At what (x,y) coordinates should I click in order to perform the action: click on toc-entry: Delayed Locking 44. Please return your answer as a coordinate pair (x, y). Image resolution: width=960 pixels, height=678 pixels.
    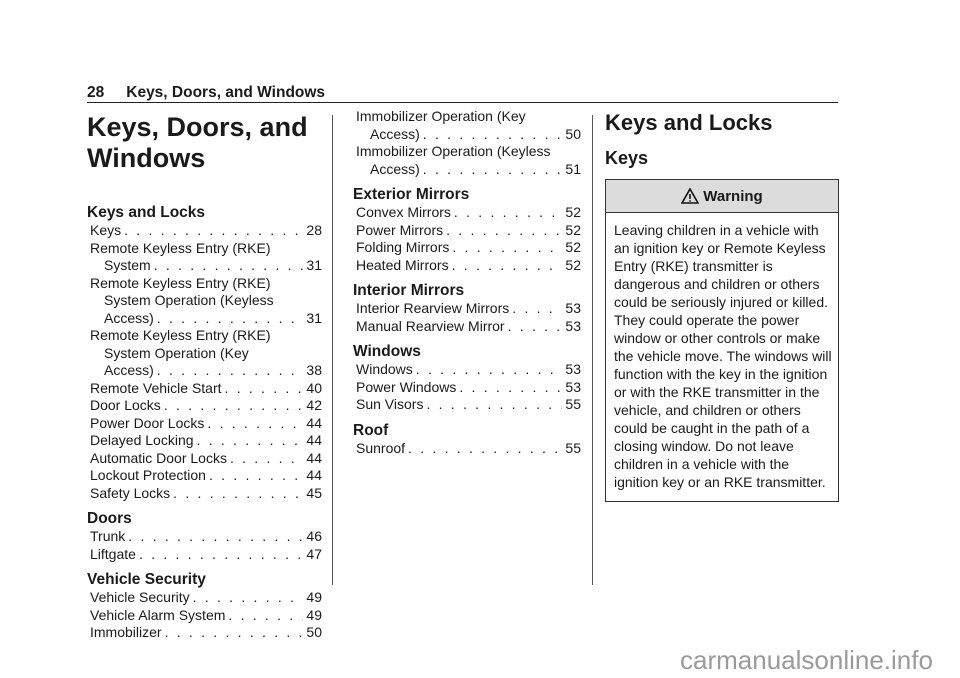
    Looking at the image, I should click on (204, 441).